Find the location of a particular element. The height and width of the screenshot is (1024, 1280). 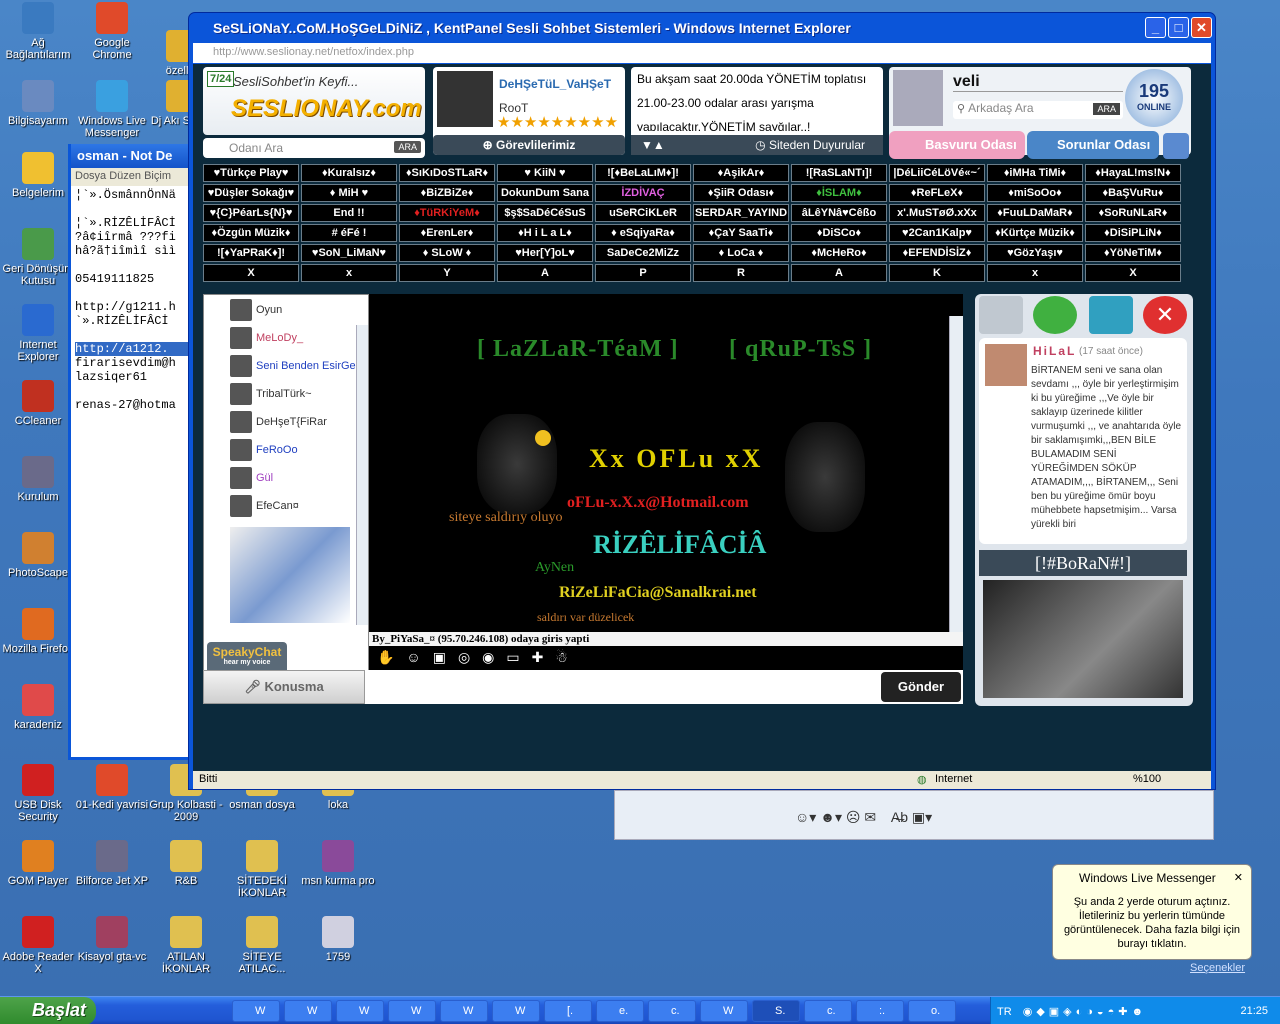

options-link: Seçenekler is located at coordinates (1217, 968).